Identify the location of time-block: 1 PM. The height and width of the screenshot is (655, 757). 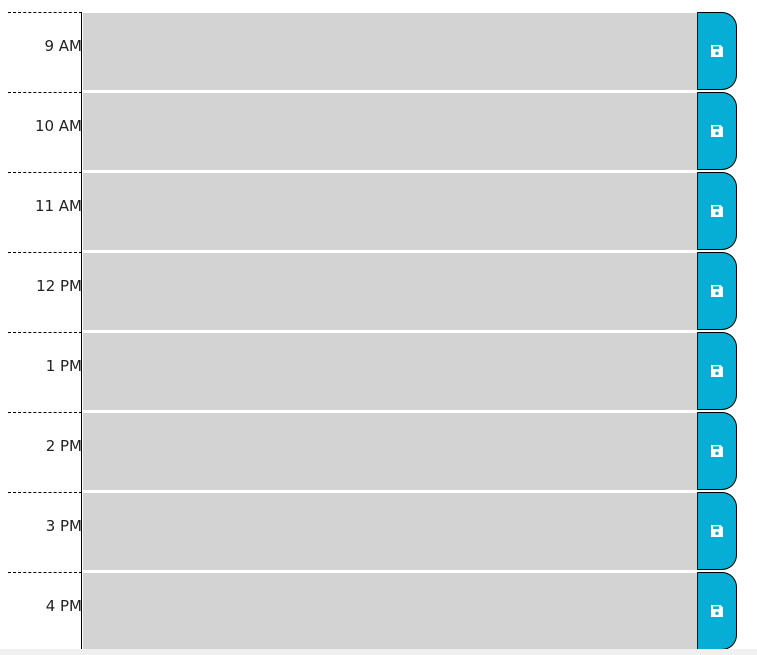
(372, 372).